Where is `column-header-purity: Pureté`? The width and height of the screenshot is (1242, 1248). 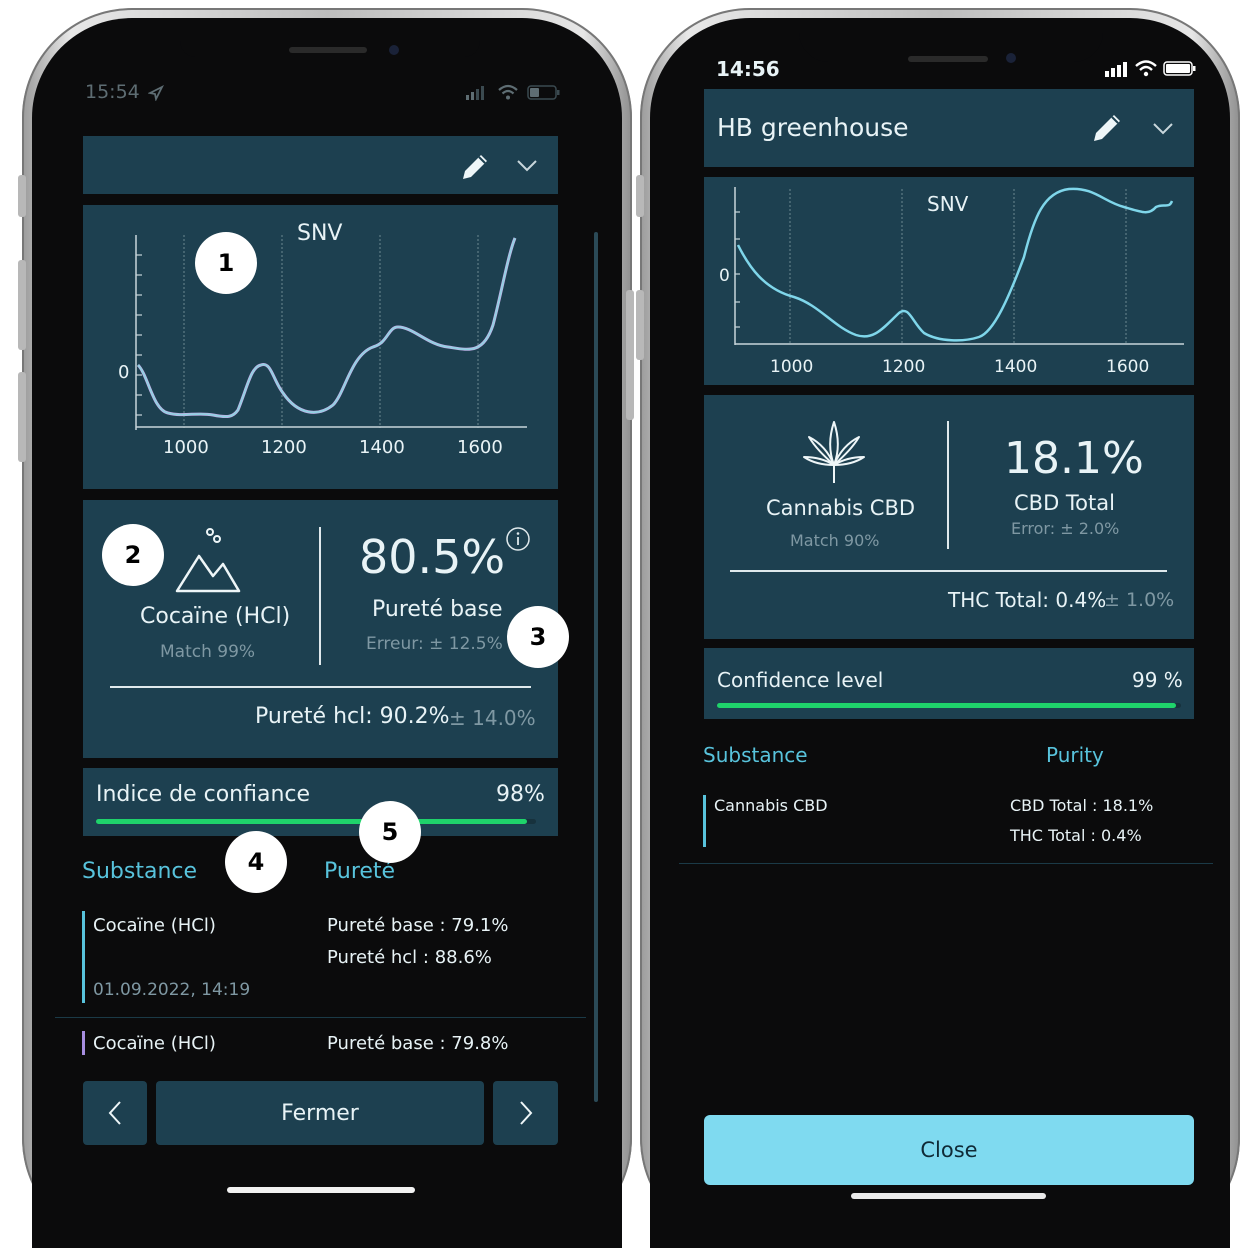
column-header-purity: Pureté is located at coordinates (360, 871).